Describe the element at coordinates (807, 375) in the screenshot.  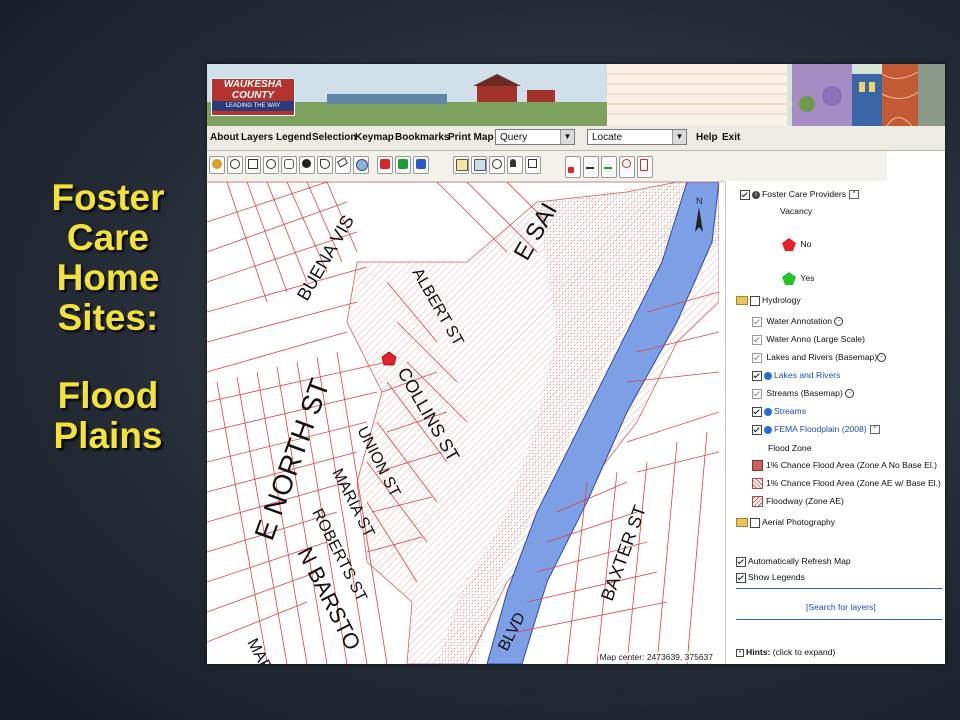
I see `layer-label: Lakes and Rivers` at that location.